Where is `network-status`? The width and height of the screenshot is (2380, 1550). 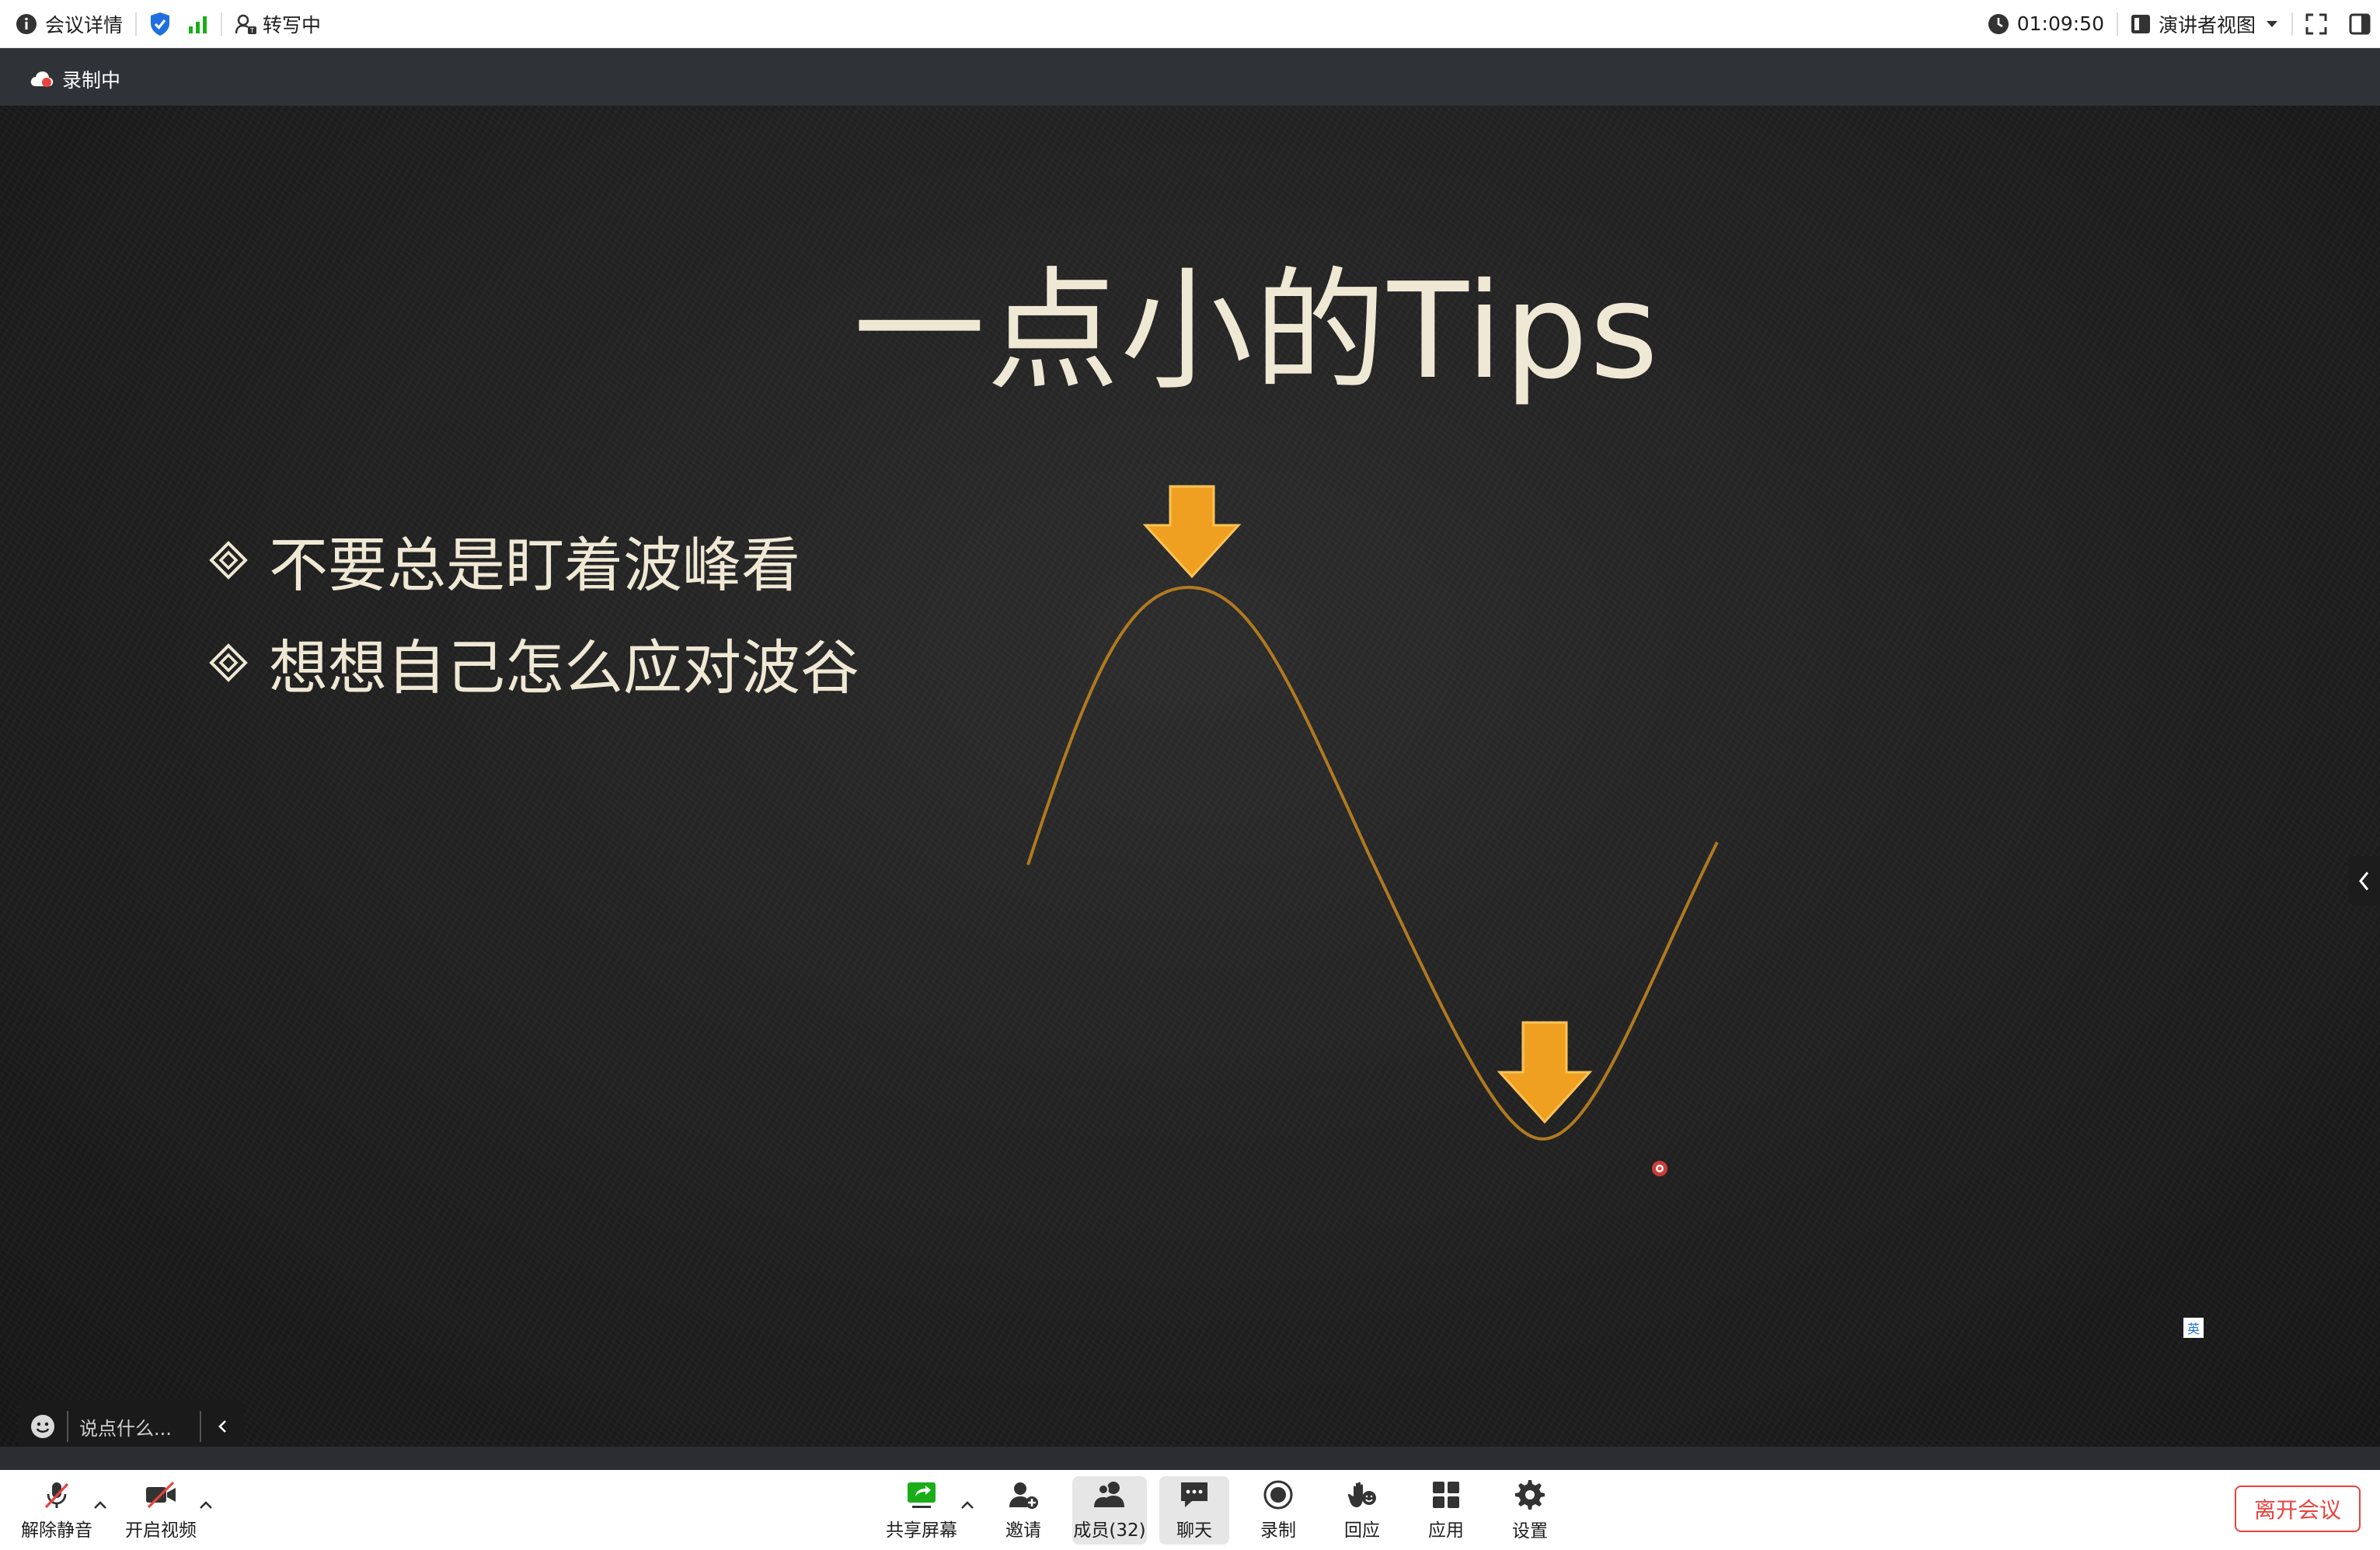 network-status is located at coordinates (198, 24).